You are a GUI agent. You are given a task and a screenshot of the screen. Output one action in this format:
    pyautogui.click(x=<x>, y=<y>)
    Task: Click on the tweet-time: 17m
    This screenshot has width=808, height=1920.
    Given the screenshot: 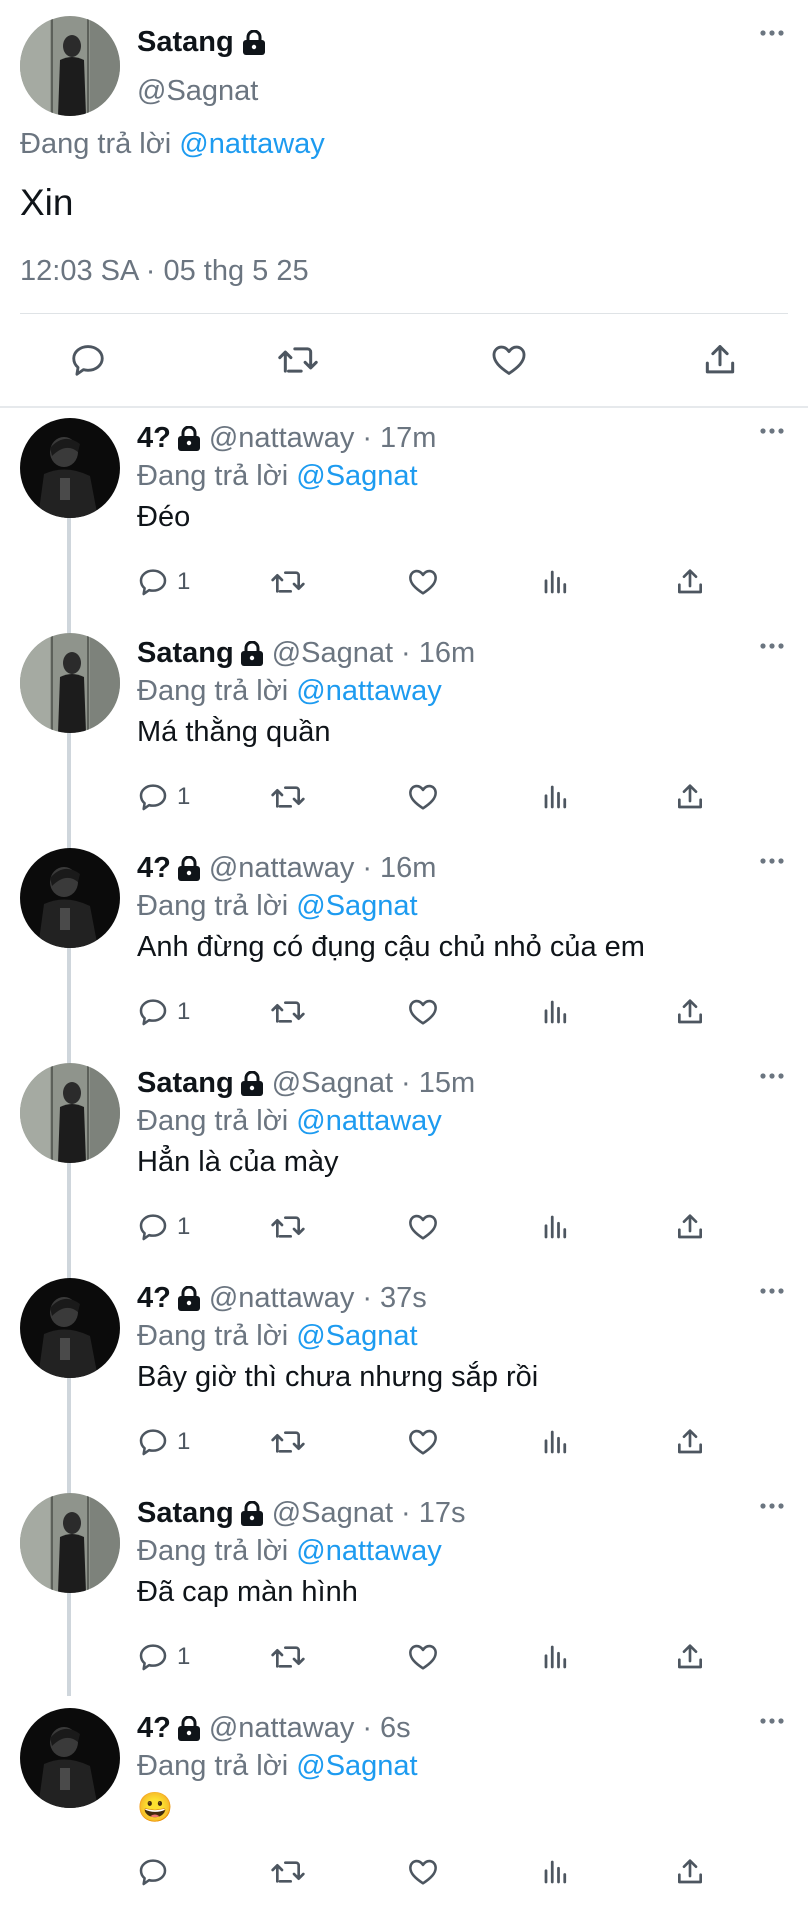 What is the action you would take?
    pyautogui.click(x=408, y=438)
    